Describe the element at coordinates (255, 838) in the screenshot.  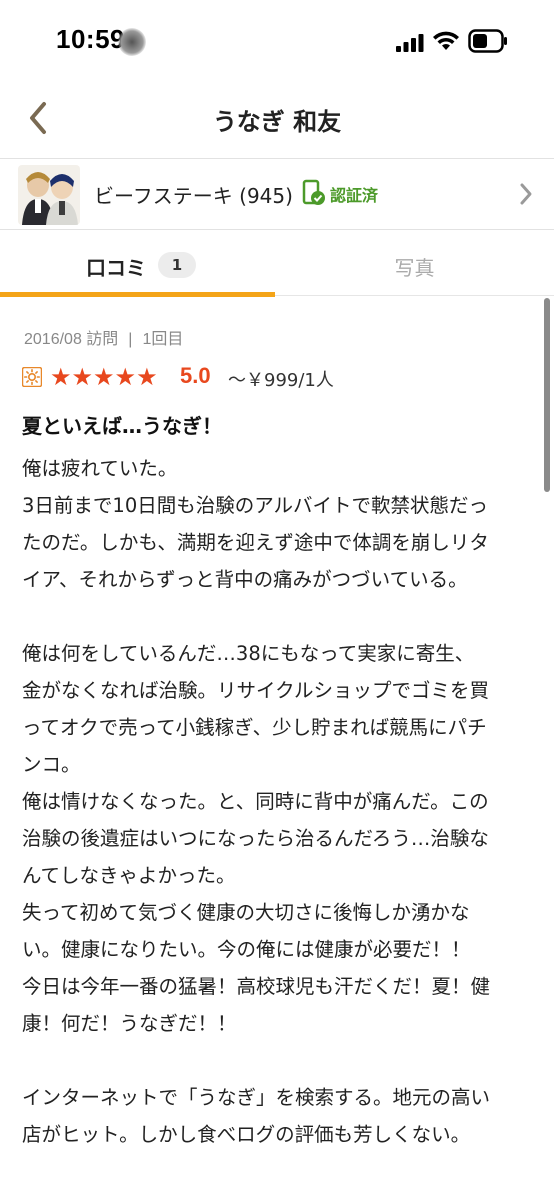
I see `review-body-line: 治験の後遺症はいつになったら治るんだろう…治験な` at that location.